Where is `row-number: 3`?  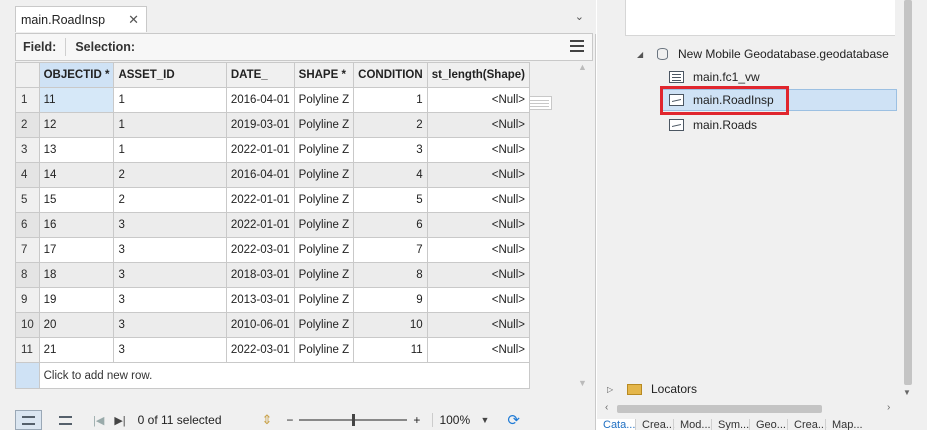
row-number: 3 is located at coordinates (27, 150).